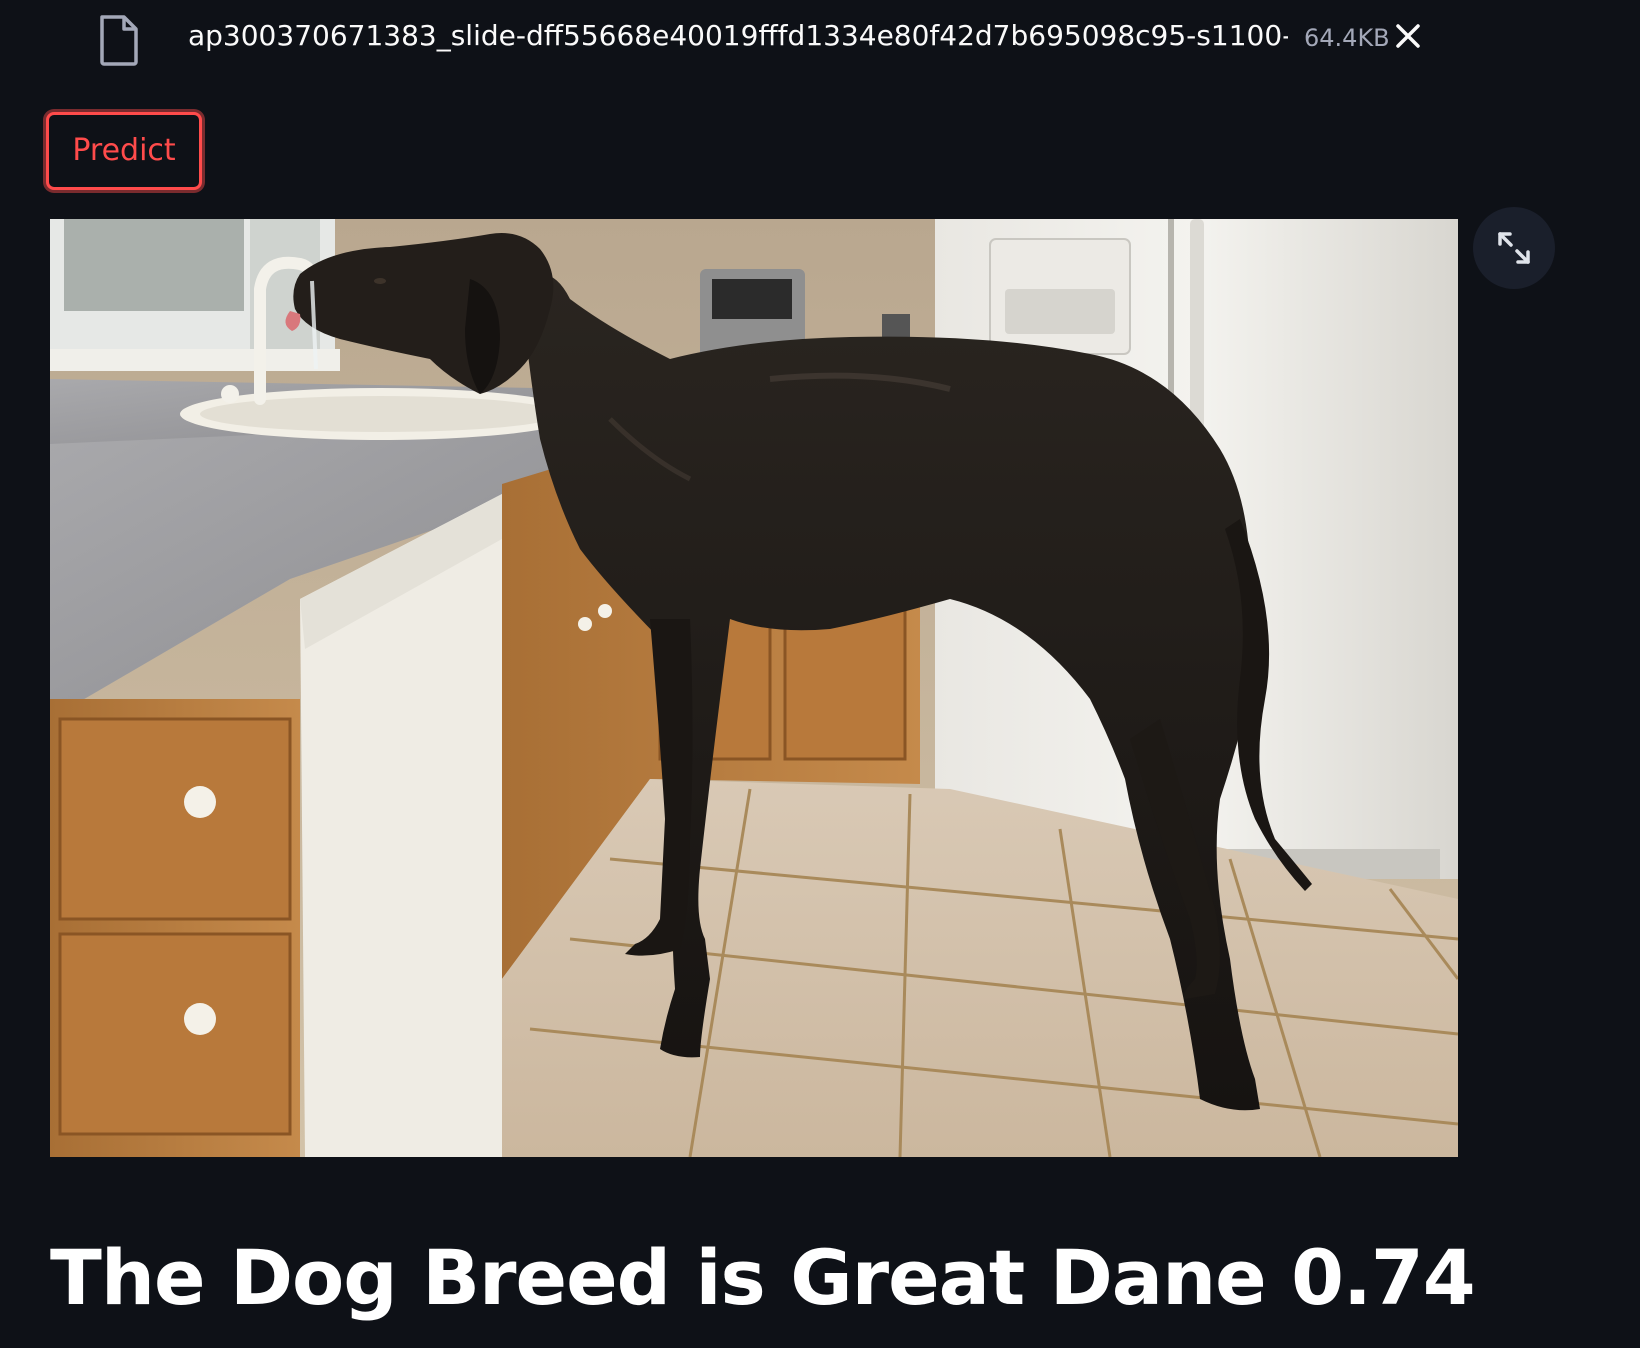 The width and height of the screenshot is (1640, 1348). I want to click on file-size: 64.4KB, so click(1347, 38).